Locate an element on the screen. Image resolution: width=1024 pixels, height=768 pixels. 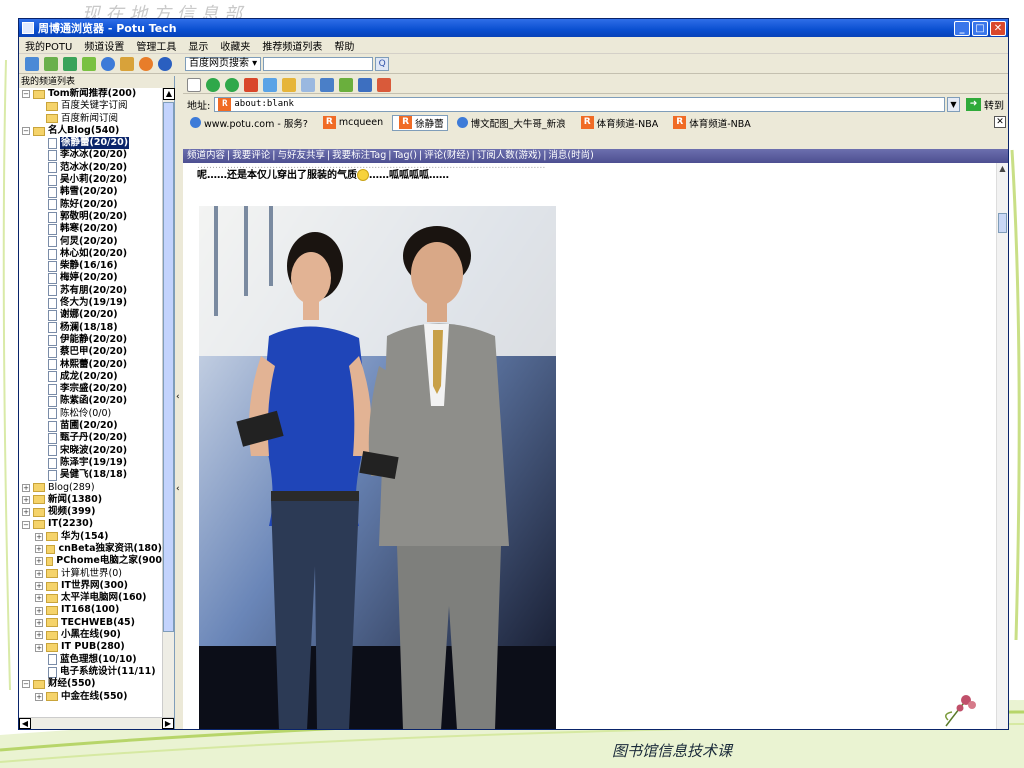
tree-channel-item: 李宗盛(20/20) is located at coordinates (90, 389).